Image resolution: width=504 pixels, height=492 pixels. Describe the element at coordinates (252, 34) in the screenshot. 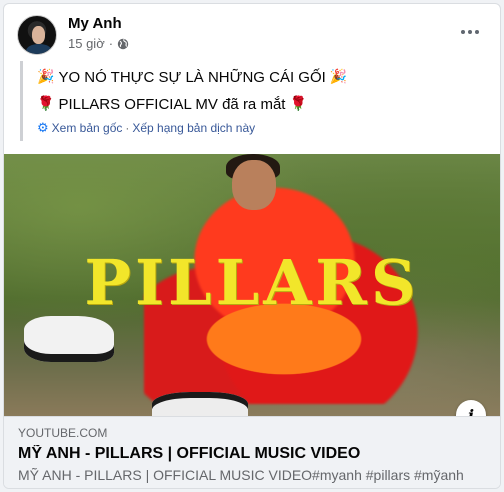

I see `post-header: My Anh 15 giờ ·` at that location.